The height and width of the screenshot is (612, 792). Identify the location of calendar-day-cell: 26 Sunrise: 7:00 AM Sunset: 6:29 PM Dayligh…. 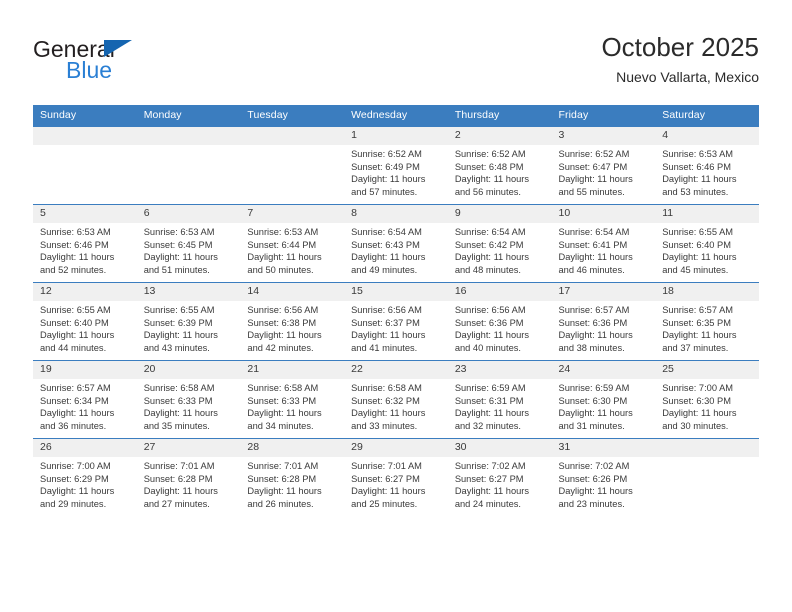
(85, 477).